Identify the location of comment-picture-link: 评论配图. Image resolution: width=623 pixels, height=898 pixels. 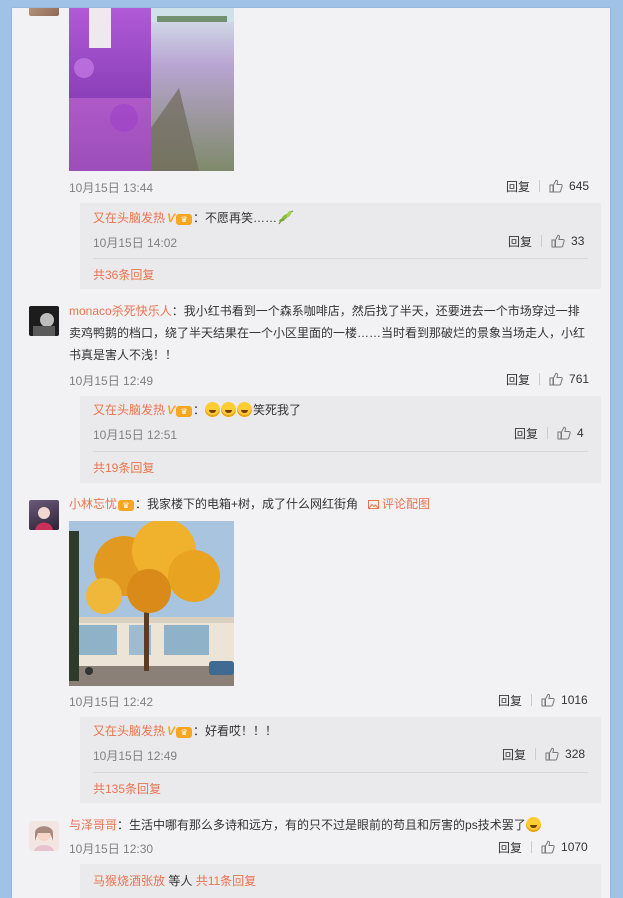
(399, 504).